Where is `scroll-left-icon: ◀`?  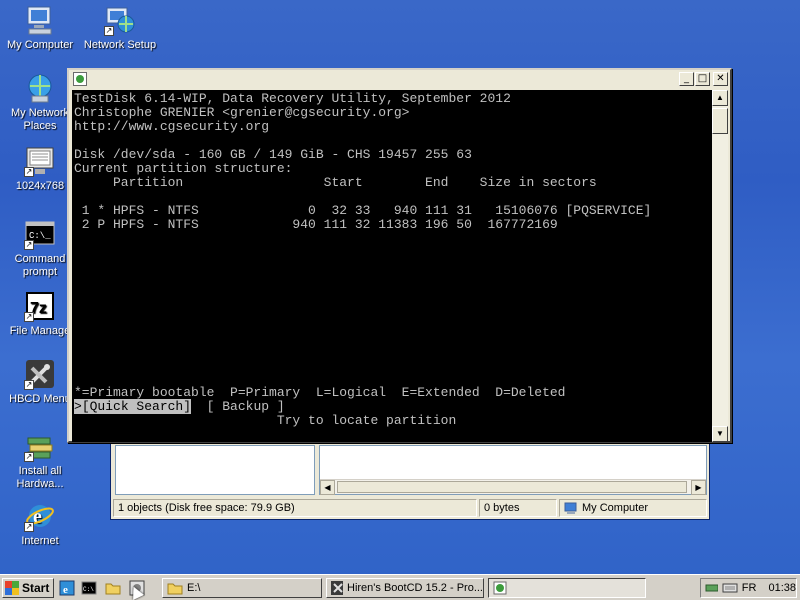 scroll-left-icon: ◀ is located at coordinates (327, 487).